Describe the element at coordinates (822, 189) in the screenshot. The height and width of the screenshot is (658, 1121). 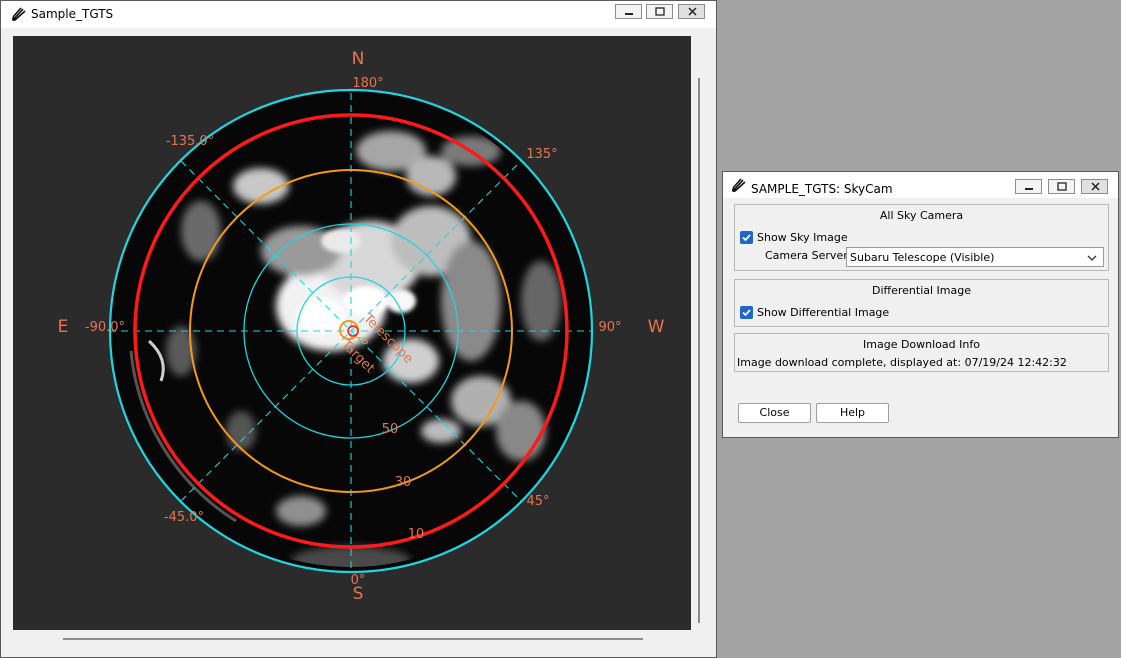
I see `dialog-title: SAMPLE_TGTS: SkyCam` at that location.